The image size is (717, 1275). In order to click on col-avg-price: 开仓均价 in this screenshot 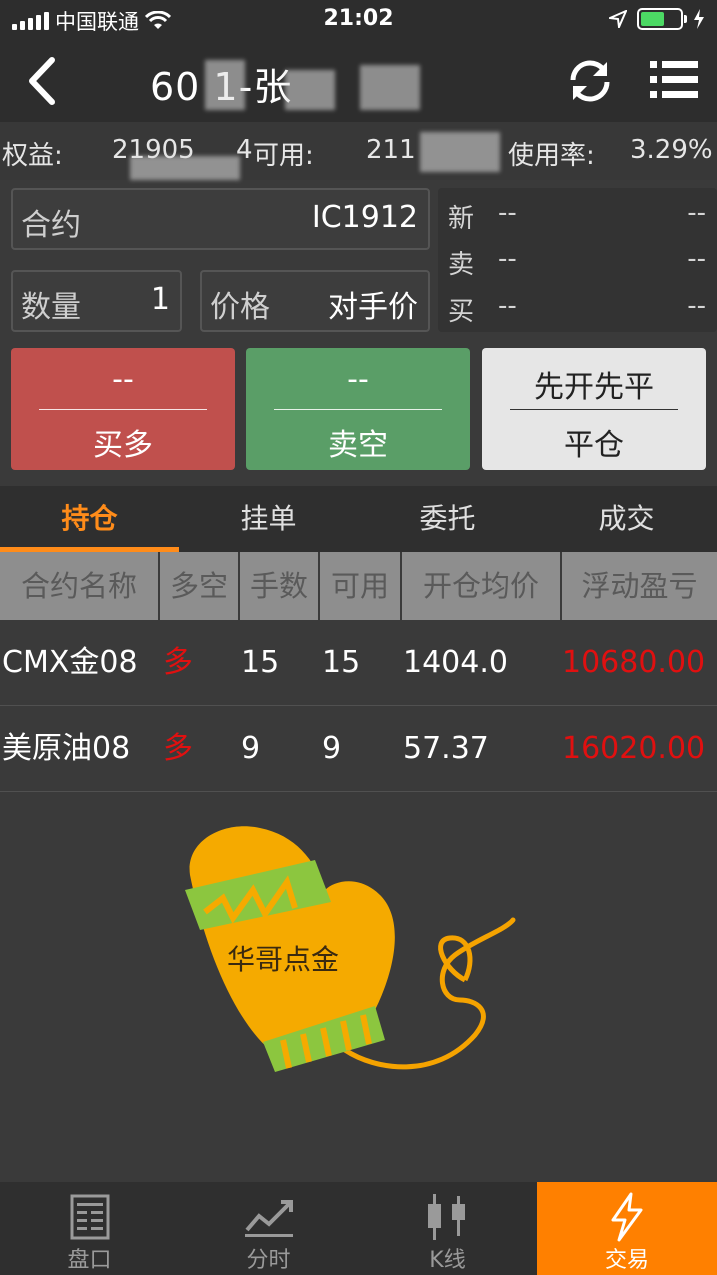, I will do `click(482, 586)`.